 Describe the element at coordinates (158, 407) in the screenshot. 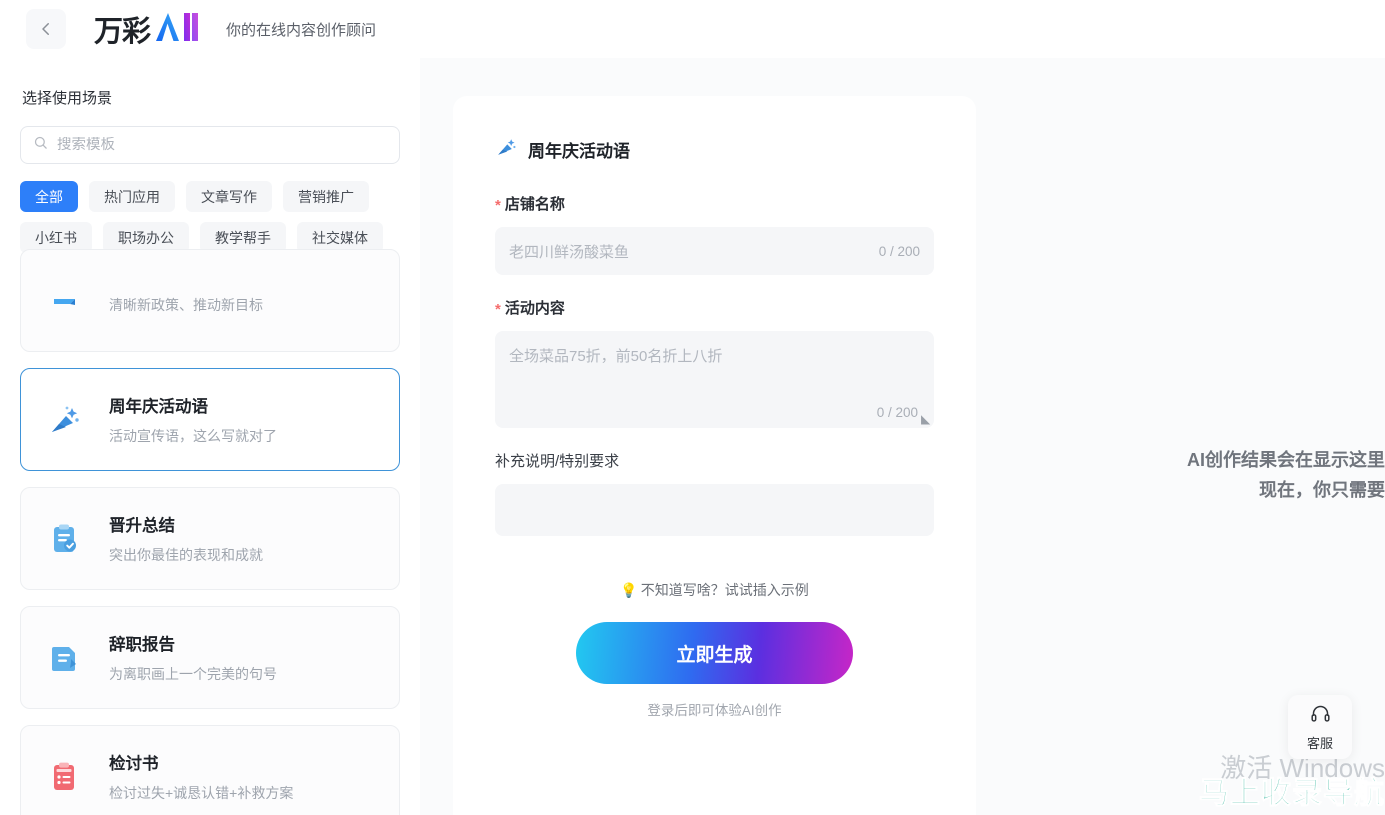

I see `template-name: 周年庆活动语` at that location.